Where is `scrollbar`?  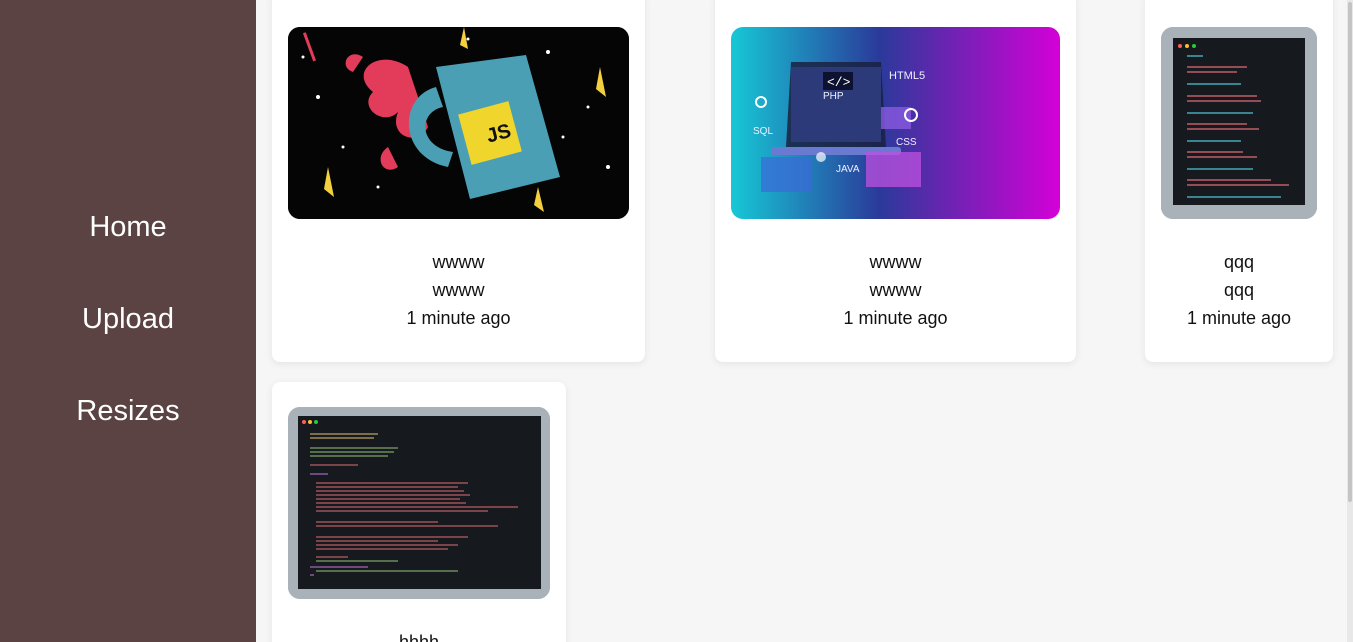
scrollbar is located at coordinates (1350, 321).